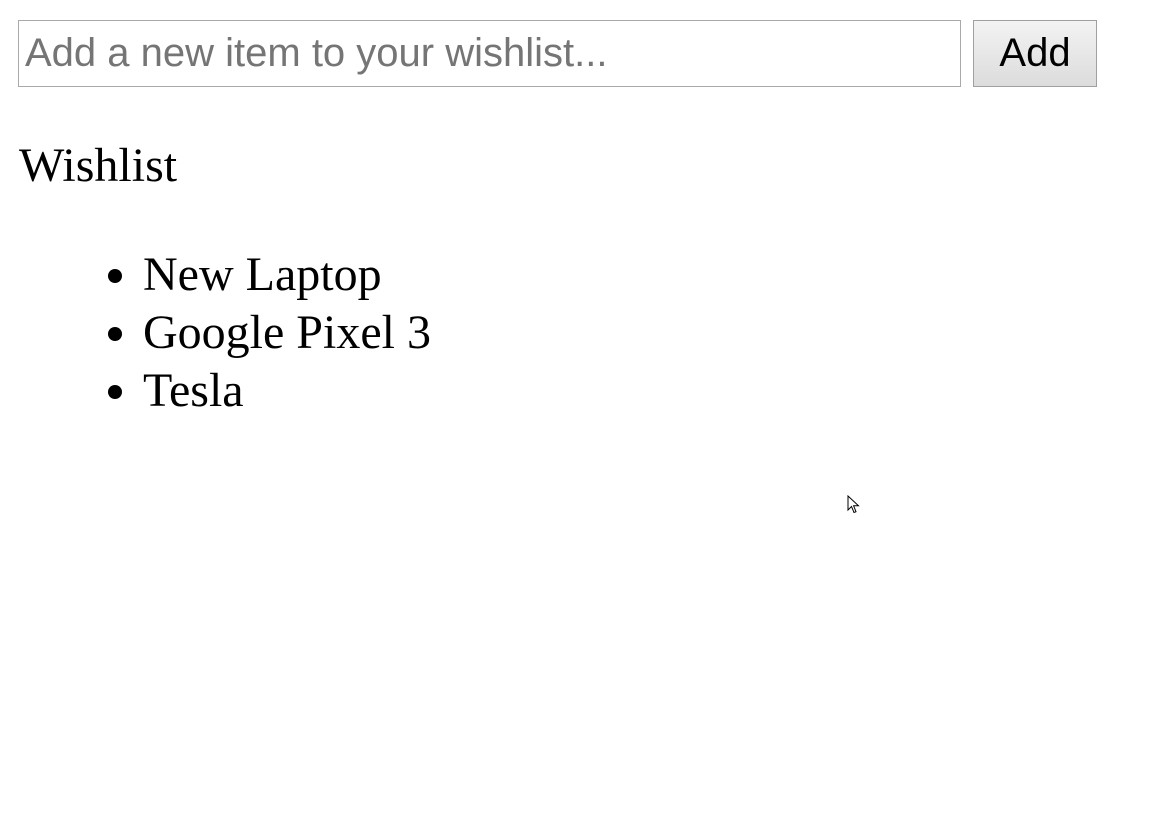 This screenshot has height=823, width=1160. What do you see at coordinates (287, 275) in the screenshot?
I see `list-item: New Laptop` at bounding box center [287, 275].